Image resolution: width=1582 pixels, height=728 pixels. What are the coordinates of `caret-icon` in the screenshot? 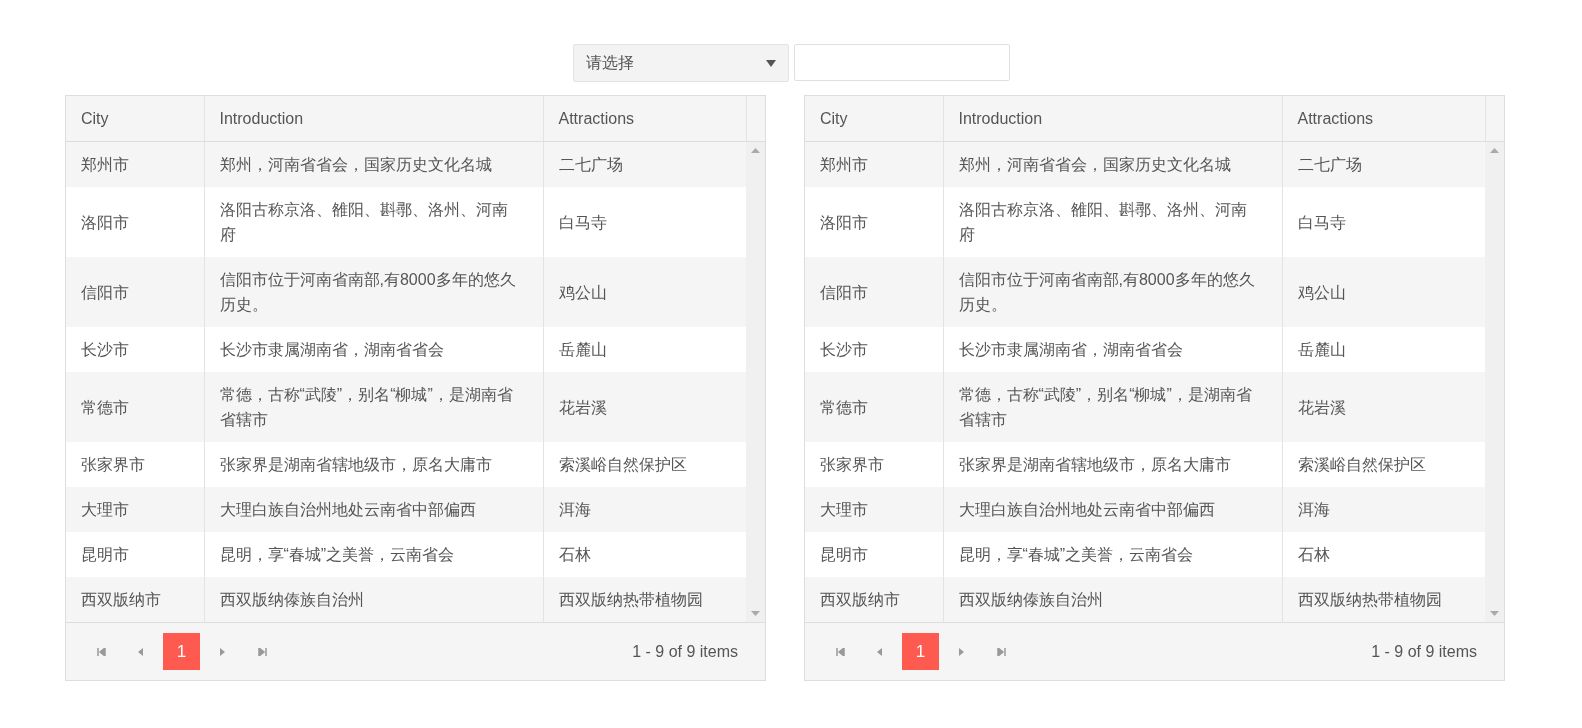 It's located at (770, 63).